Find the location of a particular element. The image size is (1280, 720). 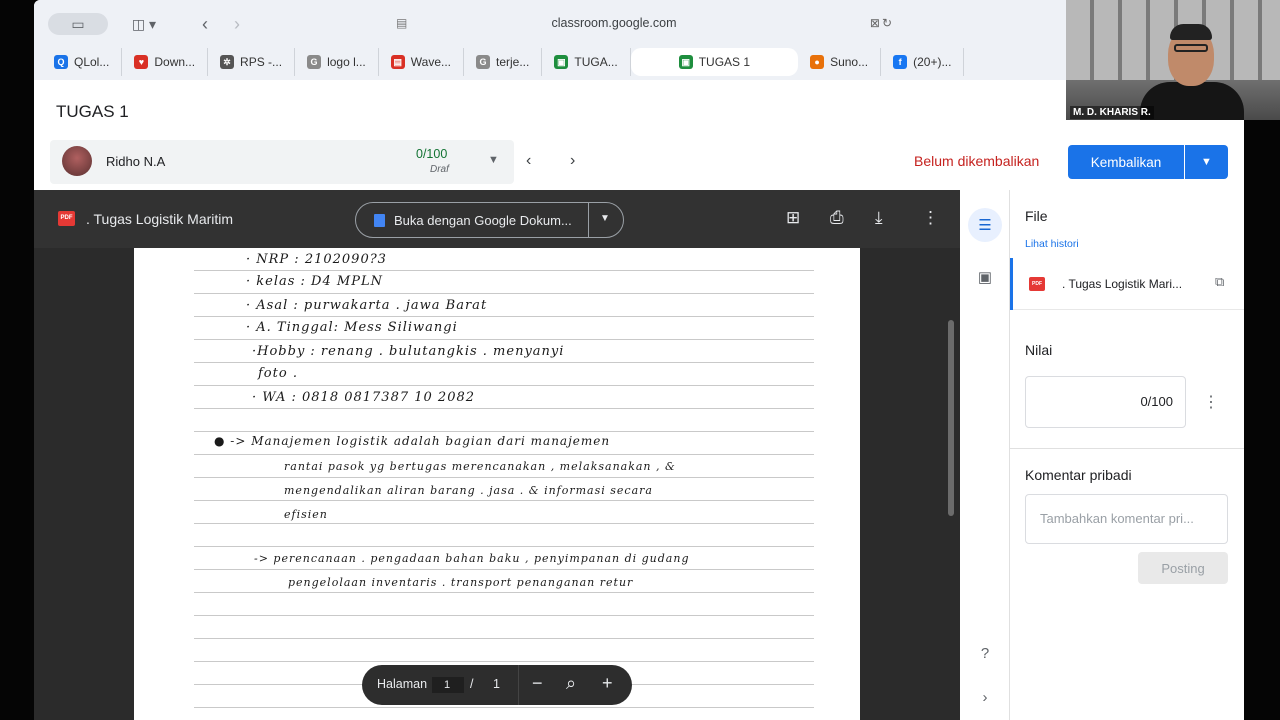

right-bezel is located at coordinates (1262, 420).